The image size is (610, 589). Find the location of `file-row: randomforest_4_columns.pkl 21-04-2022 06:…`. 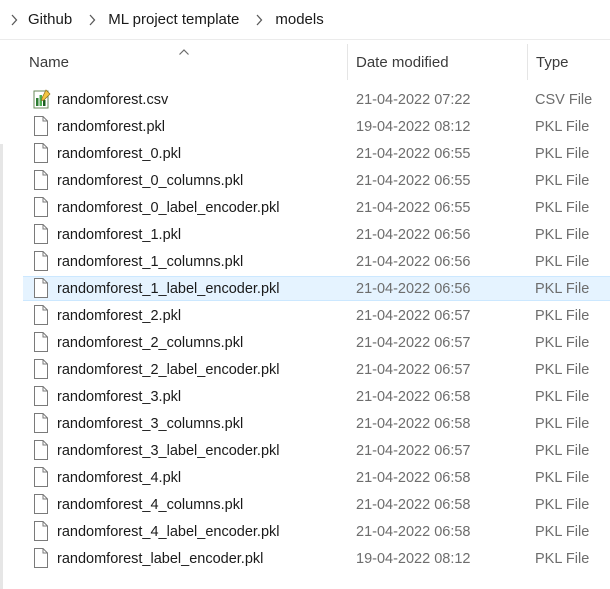

file-row: randomforest_4_columns.pkl 21-04-2022 06:… is located at coordinates (305, 504).